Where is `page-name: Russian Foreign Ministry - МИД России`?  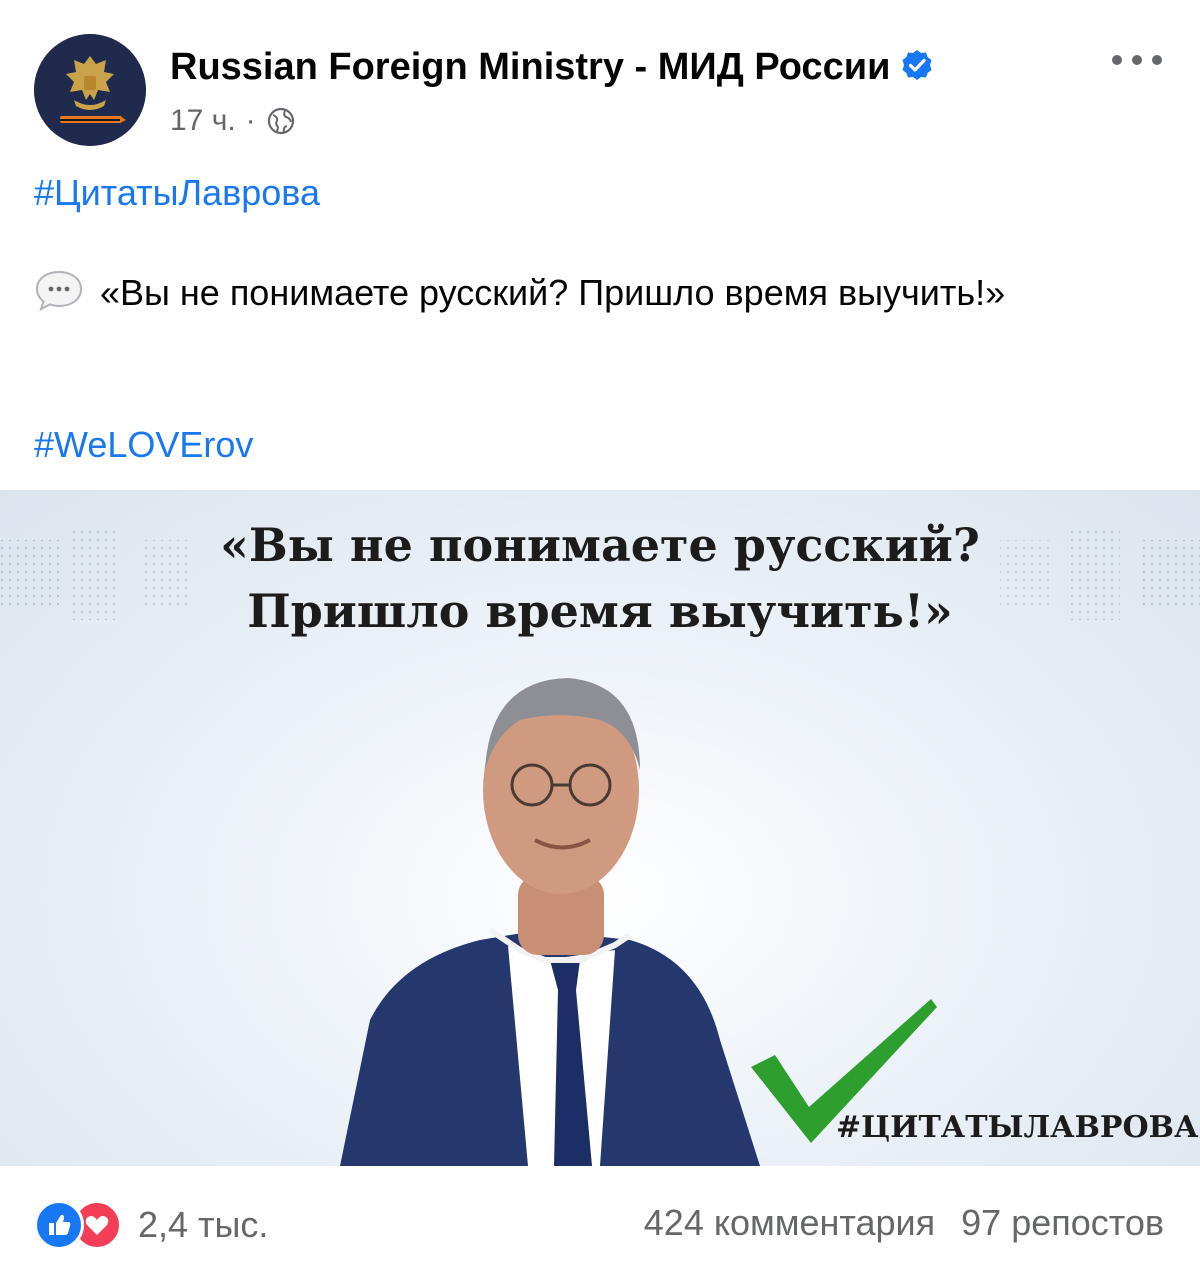
page-name: Russian Foreign Ministry - МИД России is located at coordinates (552, 67).